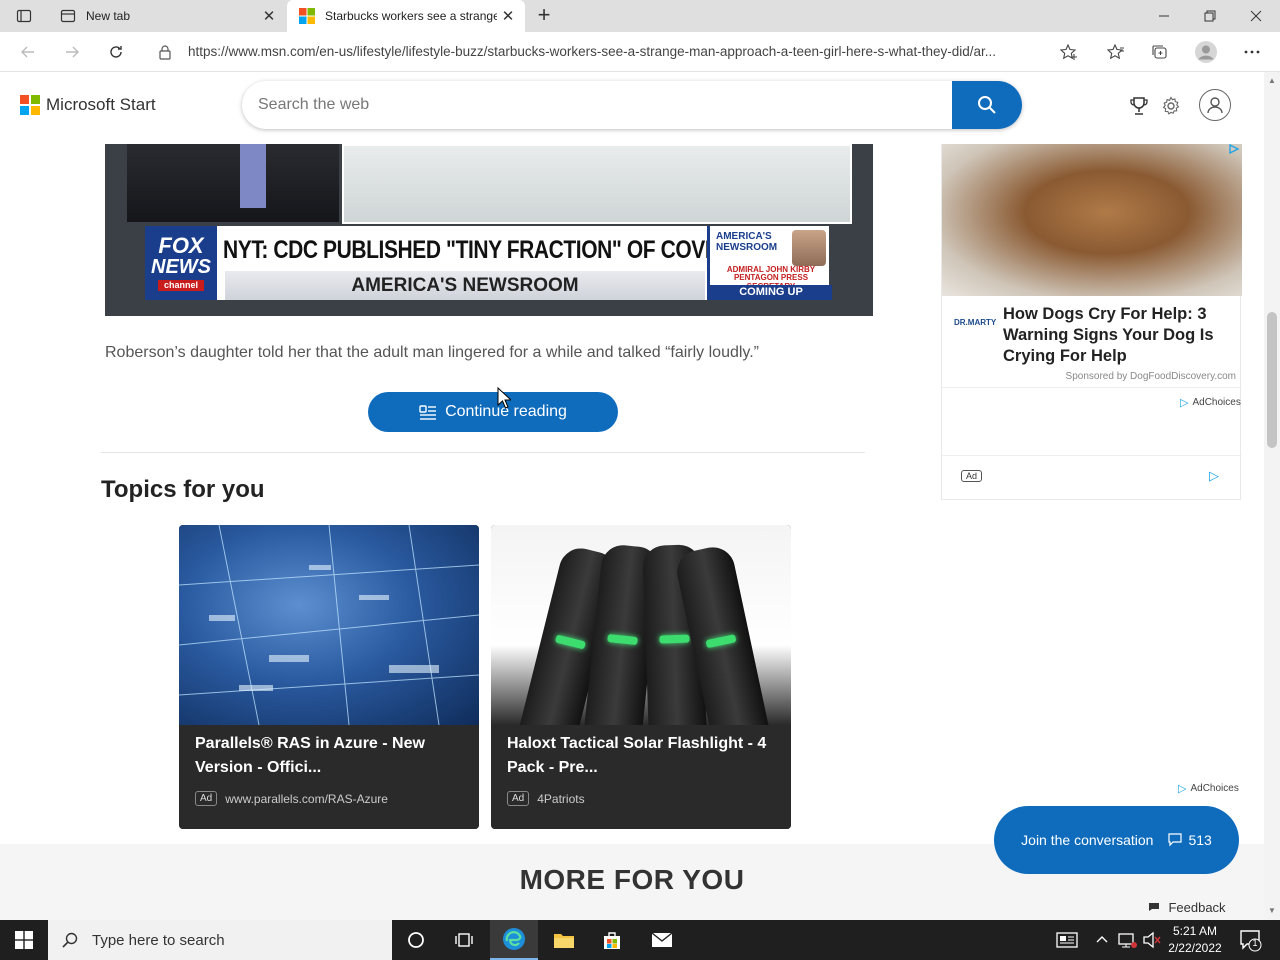  I want to click on join-conversation-button: Join the conversation 513, so click(1116, 840).